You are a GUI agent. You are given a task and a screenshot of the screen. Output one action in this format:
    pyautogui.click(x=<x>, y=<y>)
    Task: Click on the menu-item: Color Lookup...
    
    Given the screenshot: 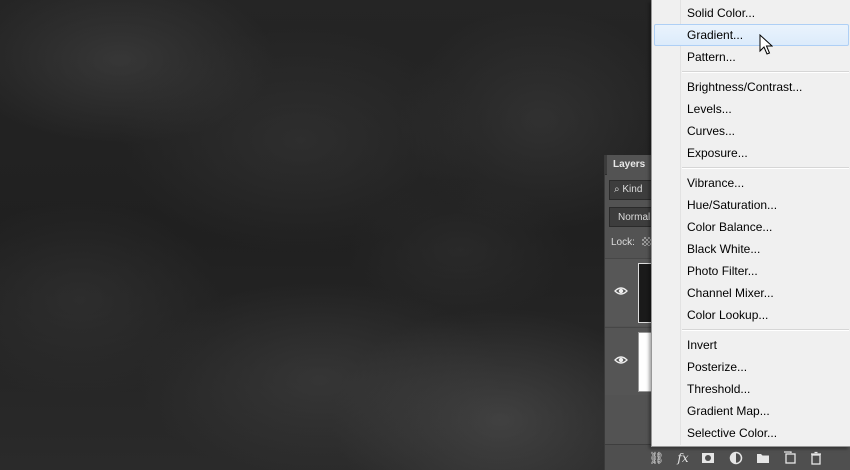 What is the action you would take?
    pyautogui.click(x=751, y=315)
    